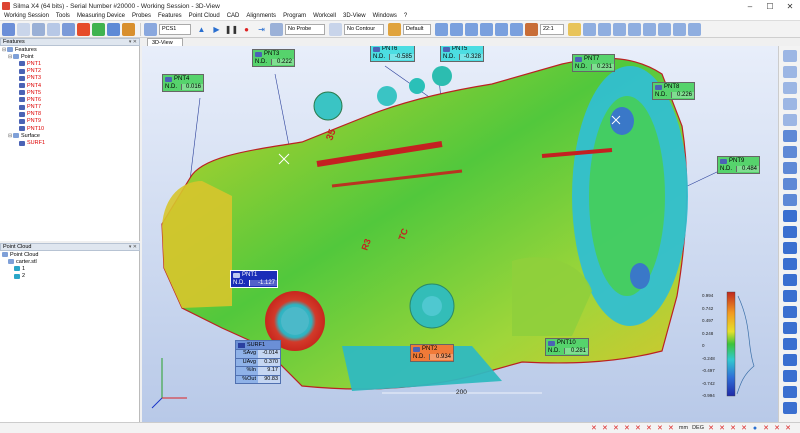  I want to click on measure-icon, so click(589, 29).